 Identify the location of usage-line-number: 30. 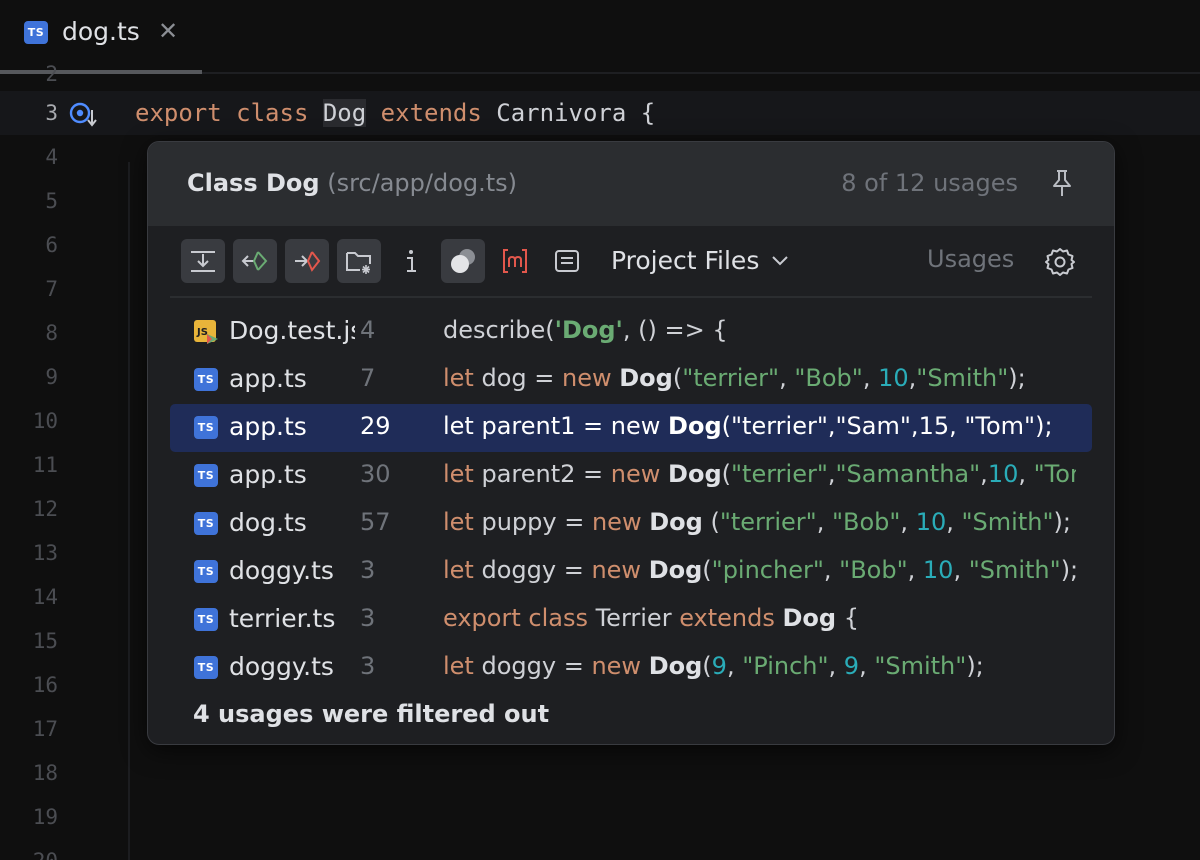
(375, 474).